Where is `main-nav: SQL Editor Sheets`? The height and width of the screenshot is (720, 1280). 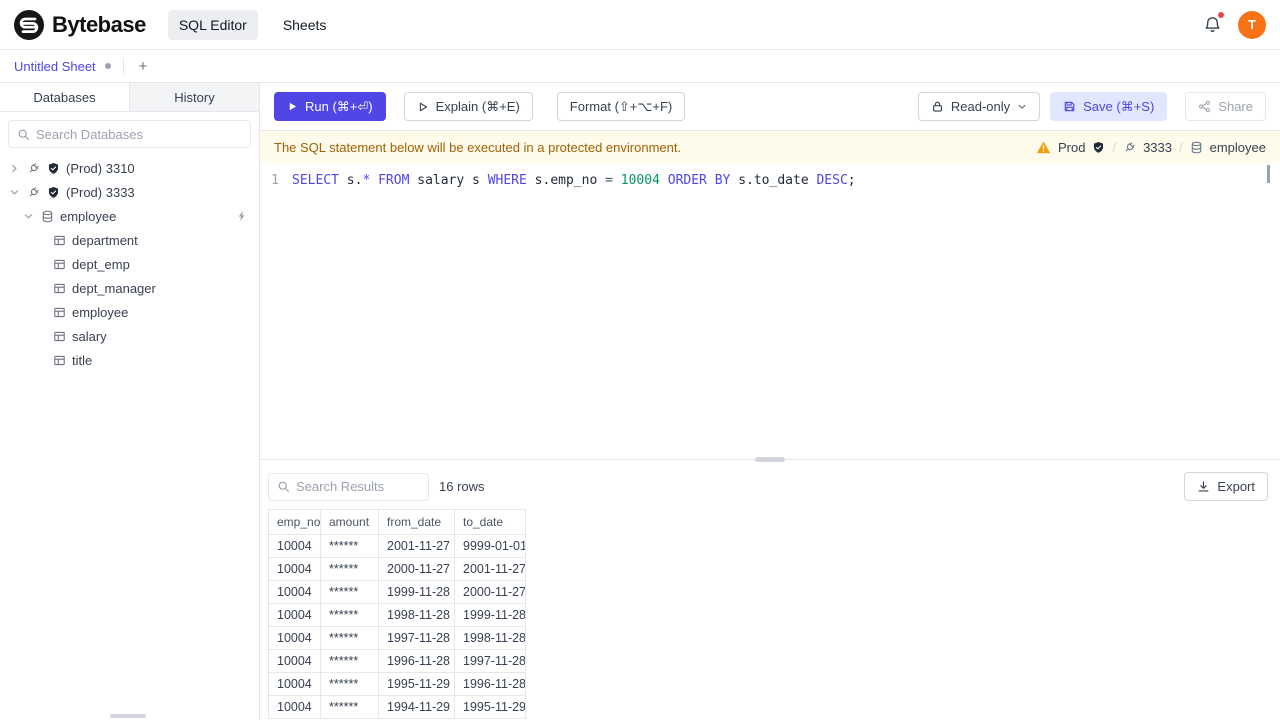
main-nav: SQL Editor Sheets is located at coordinates (252, 24).